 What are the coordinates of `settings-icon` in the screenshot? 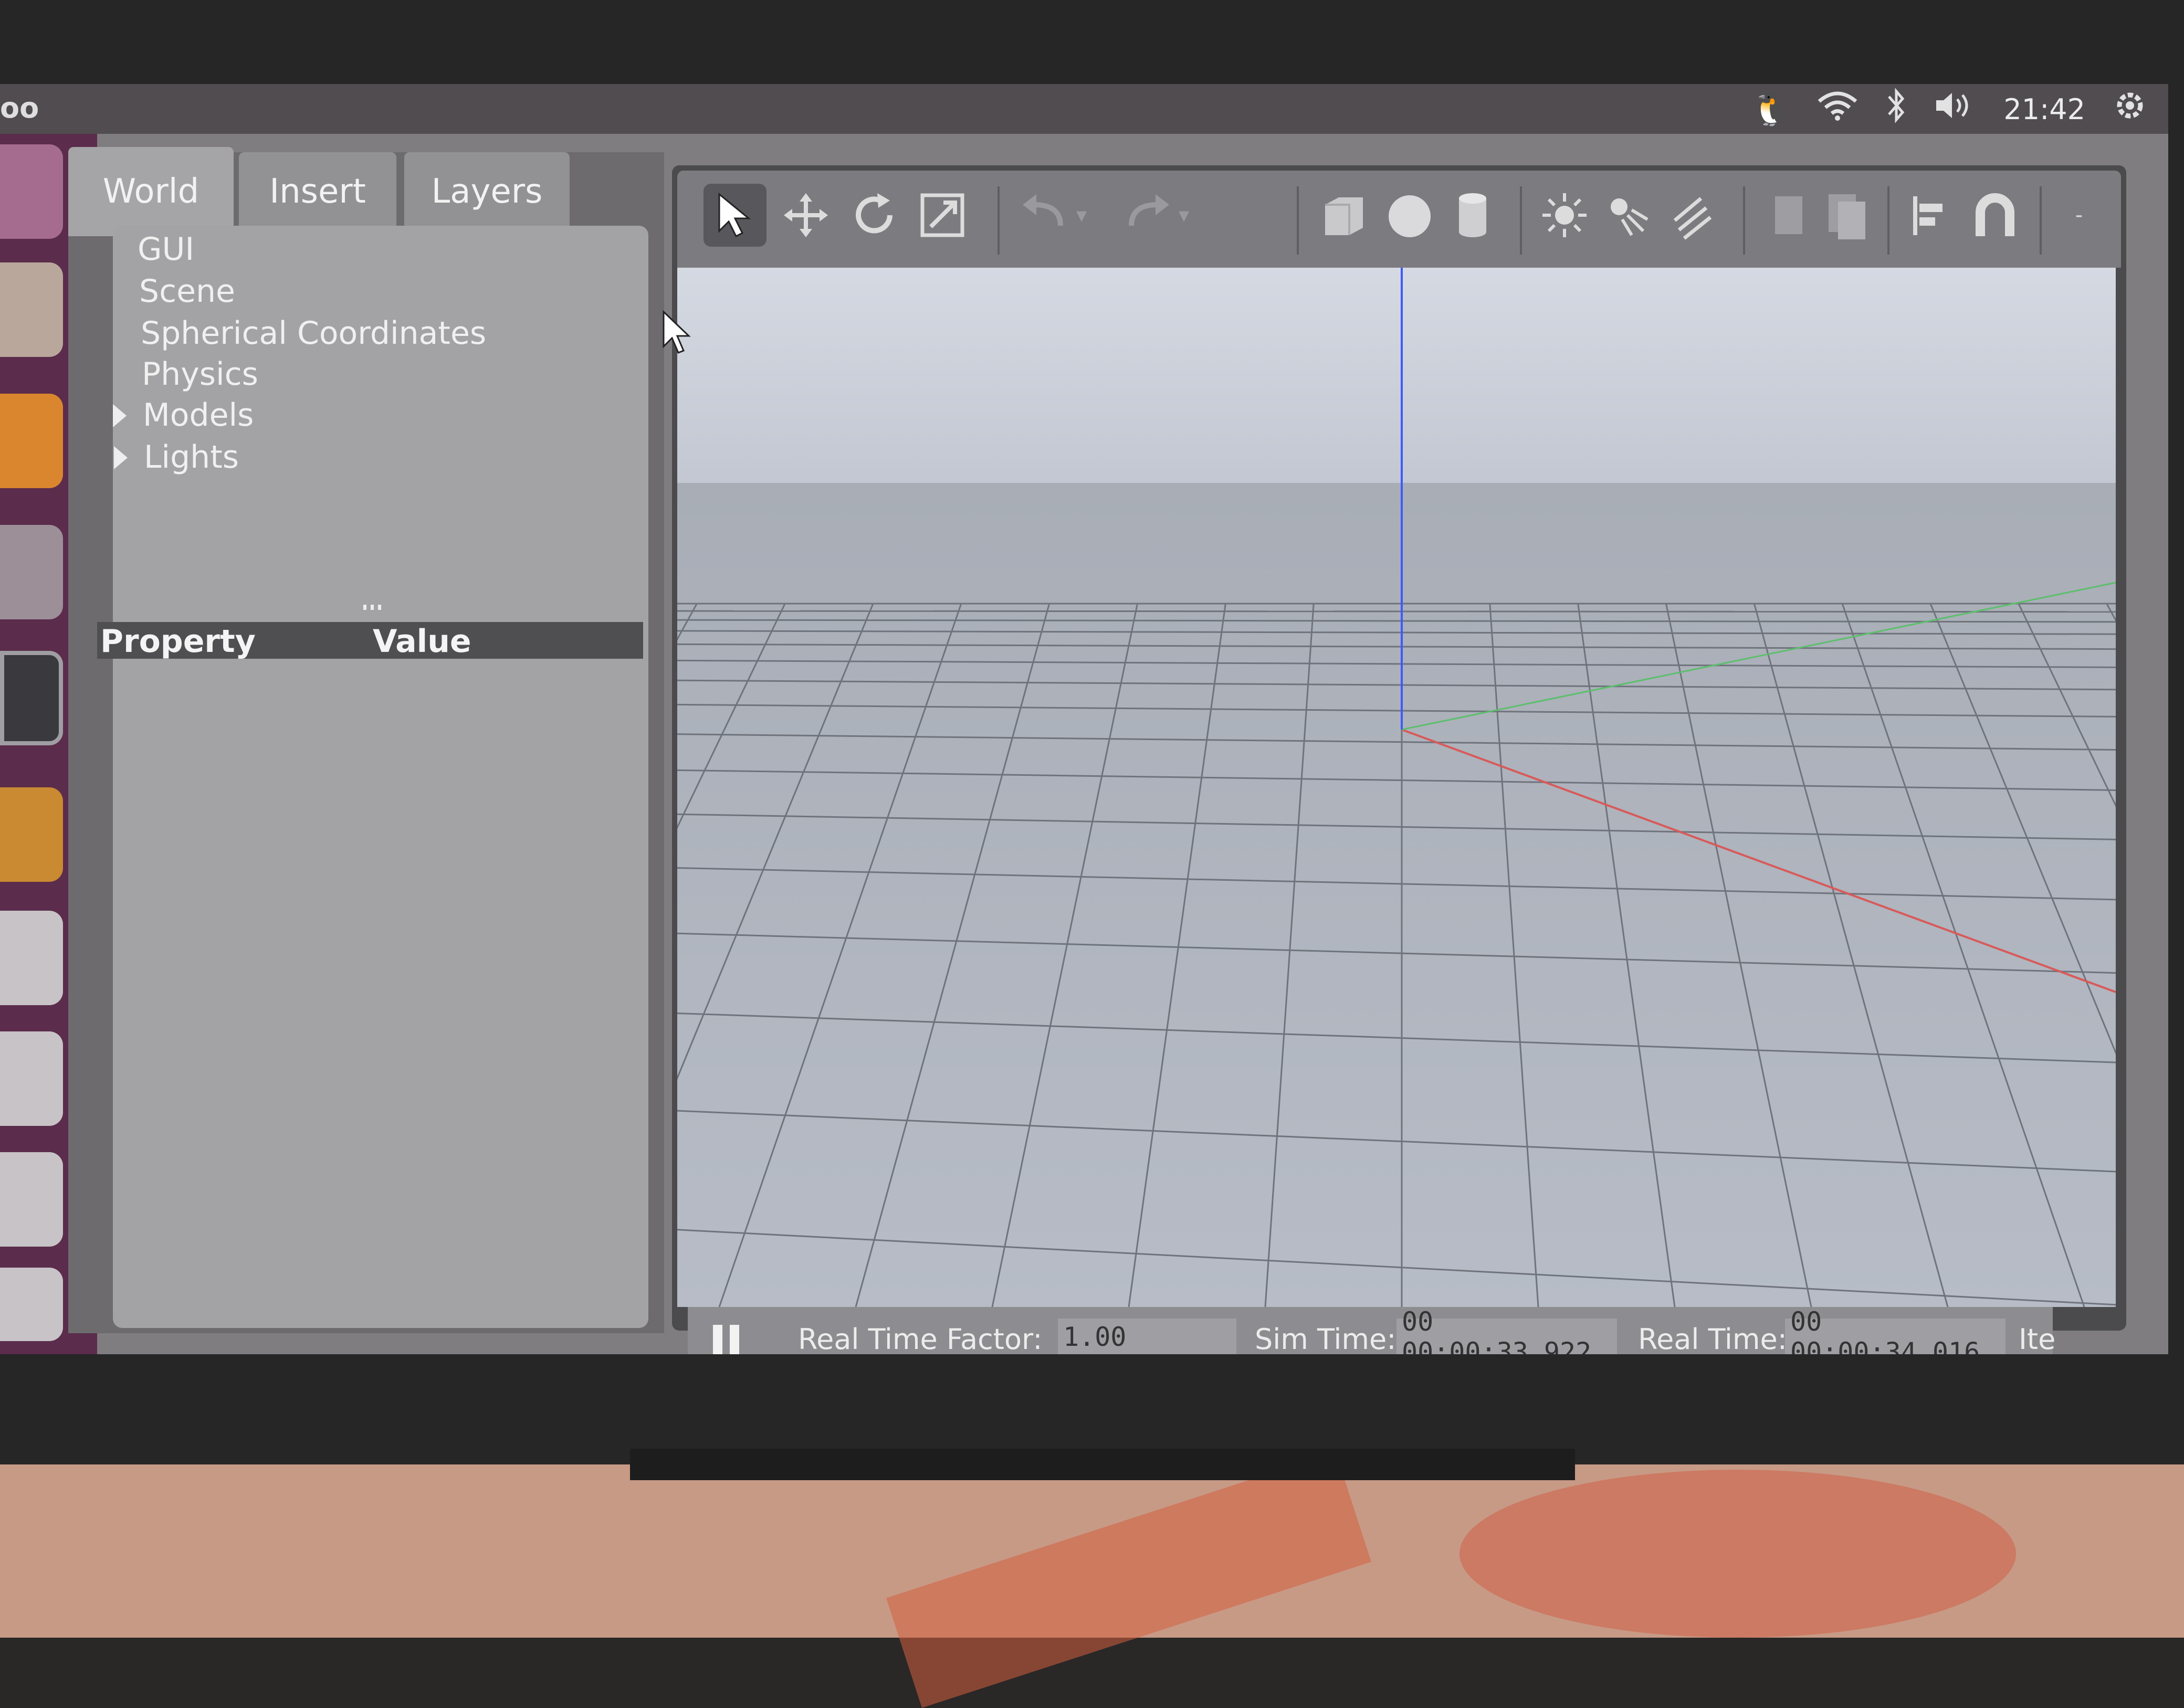 It's located at (31, 572).